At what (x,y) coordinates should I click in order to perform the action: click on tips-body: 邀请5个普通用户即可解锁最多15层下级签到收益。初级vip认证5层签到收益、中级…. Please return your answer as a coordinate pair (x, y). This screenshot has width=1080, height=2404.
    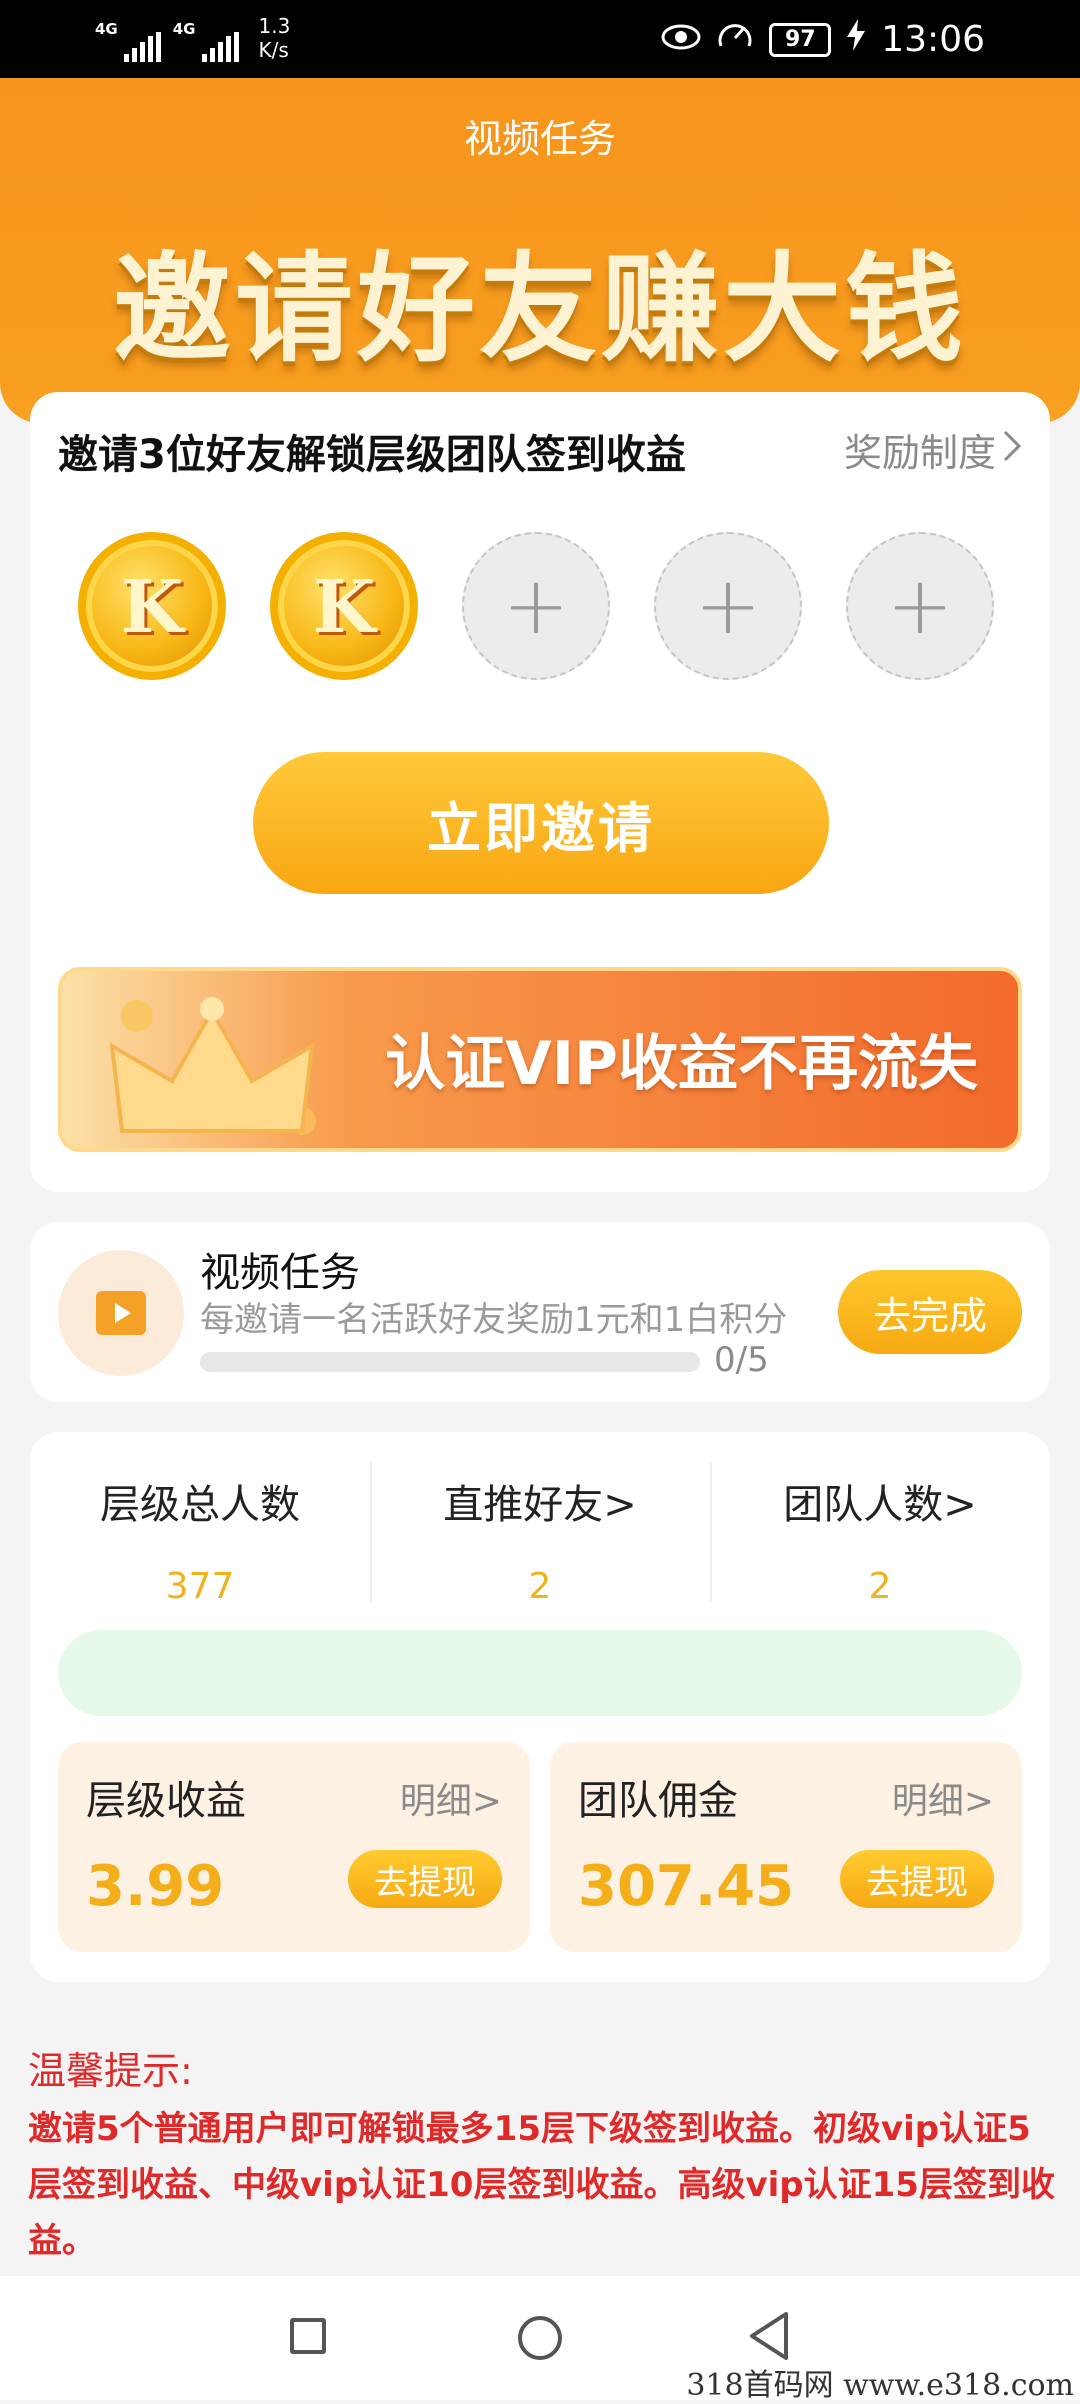
    Looking at the image, I should click on (541, 2185).